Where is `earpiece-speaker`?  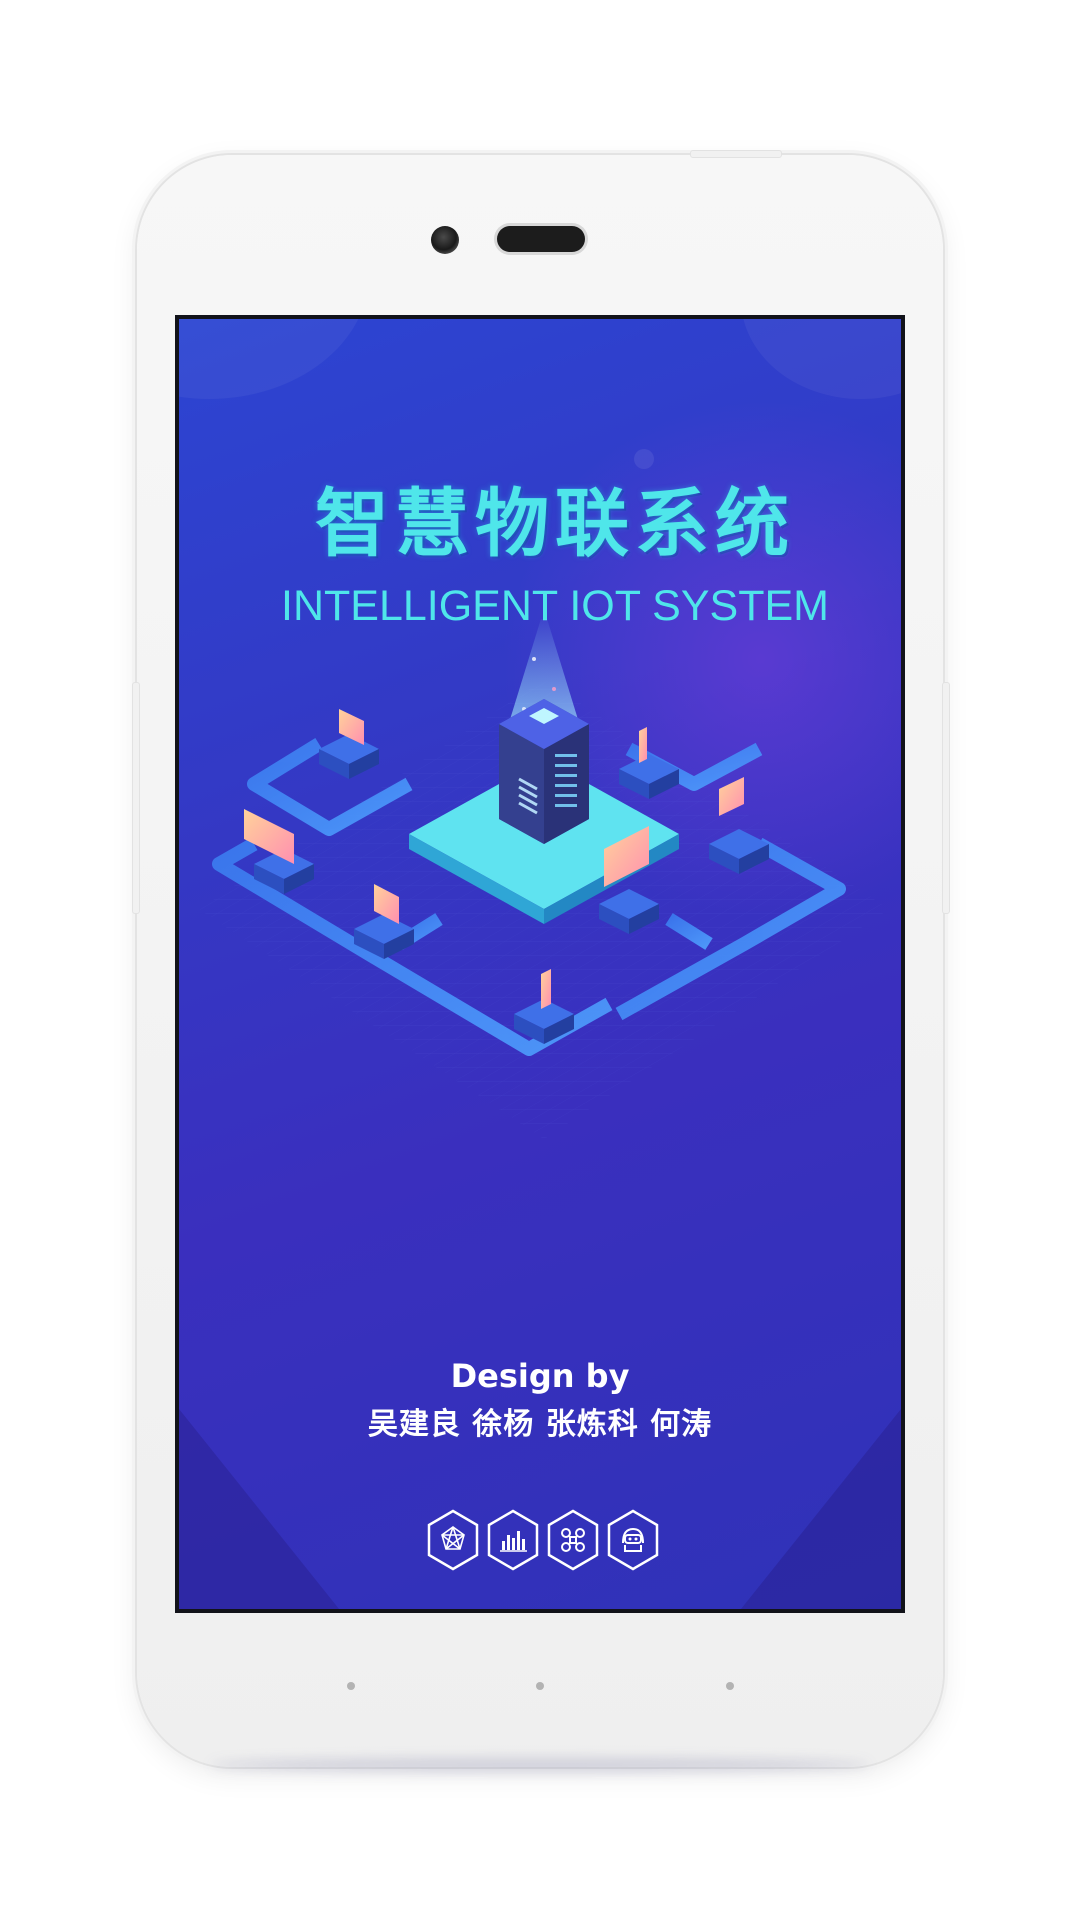
earpiece-speaker is located at coordinates (541, 239).